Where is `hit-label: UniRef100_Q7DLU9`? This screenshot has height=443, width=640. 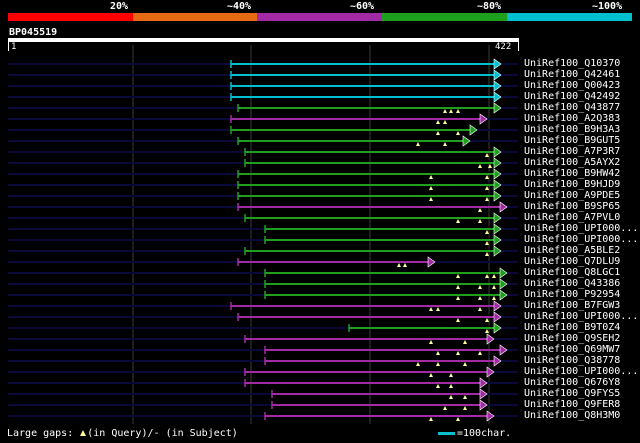 hit-label: UniRef100_Q7DLU9 is located at coordinates (572, 262).